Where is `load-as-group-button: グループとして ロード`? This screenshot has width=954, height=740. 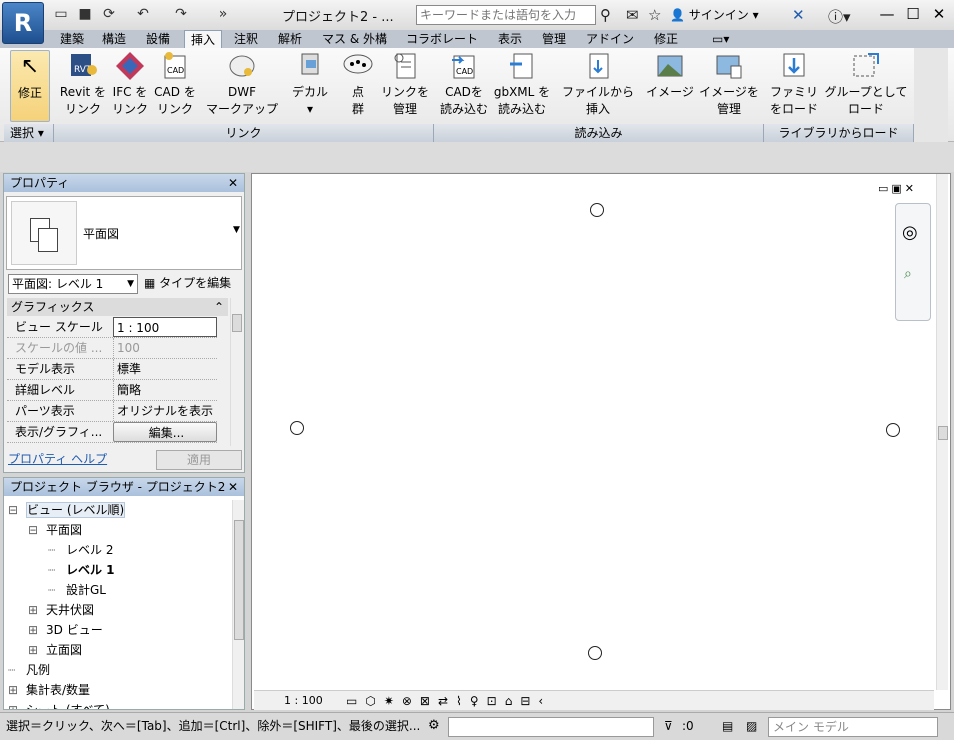 load-as-group-button: グループとして ロード is located at coordinates (866, 84).